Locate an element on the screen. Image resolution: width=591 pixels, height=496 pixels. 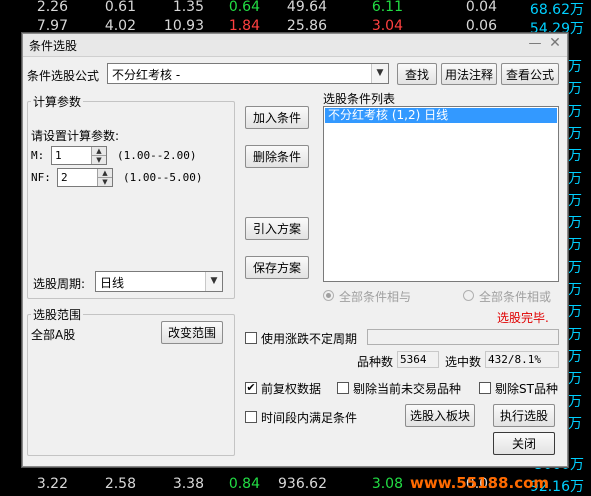
background-cell: 0.64 is located at coordinates (244, 7).